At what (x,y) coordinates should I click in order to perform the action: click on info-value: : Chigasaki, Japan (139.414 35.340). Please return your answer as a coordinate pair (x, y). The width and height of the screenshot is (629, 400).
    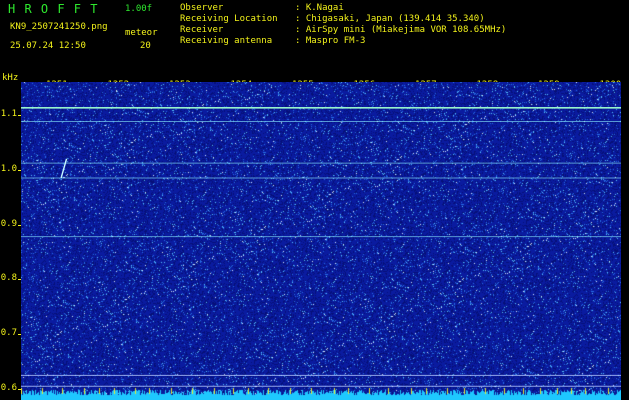
    Looking at the image, I should click on (390, 19).